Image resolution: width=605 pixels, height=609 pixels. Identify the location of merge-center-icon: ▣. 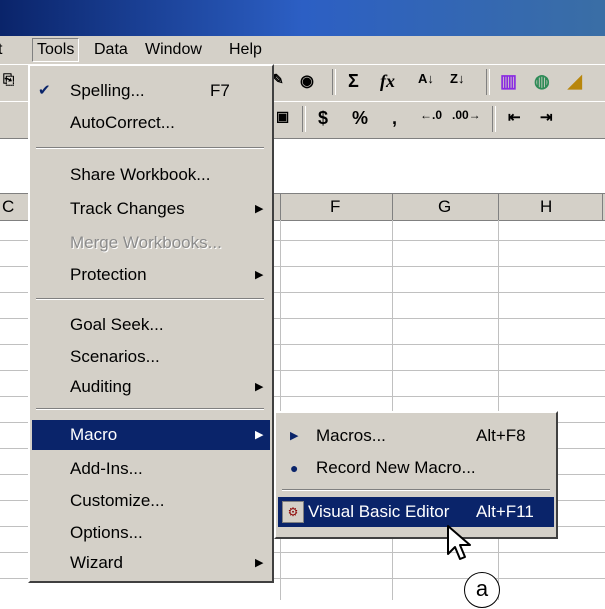
(282, 116).